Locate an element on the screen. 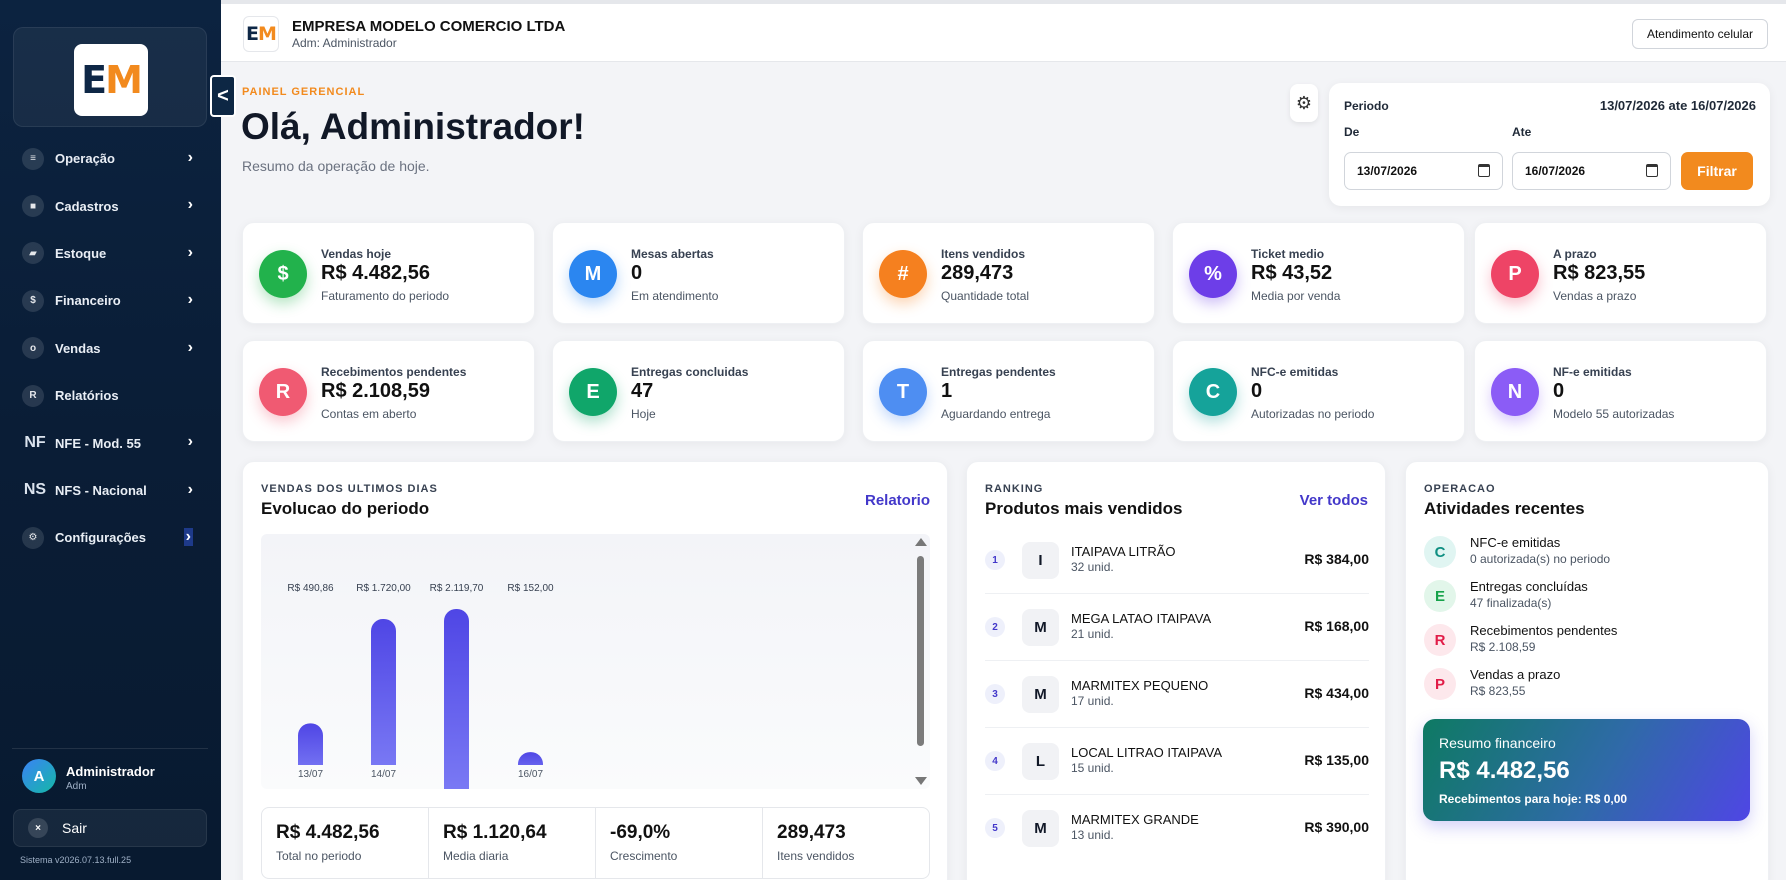 The image size is (1786, 880). kpi-icon: # is located at coordinates (903, 274).